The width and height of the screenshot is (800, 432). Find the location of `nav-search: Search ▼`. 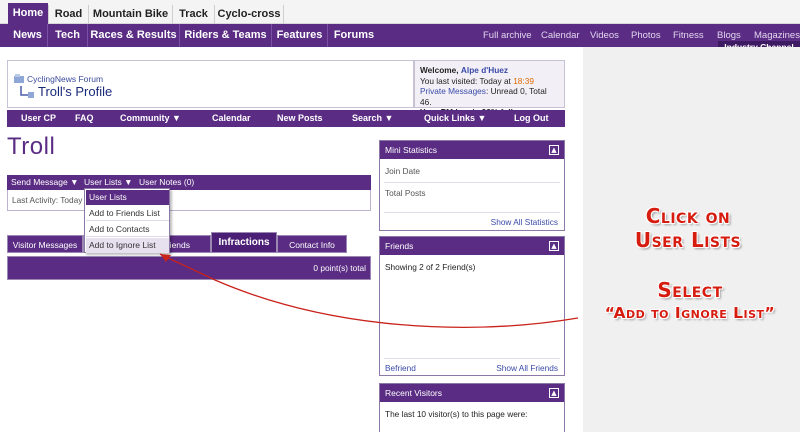

nav-search: Search ▼ is located at coordinates (372, 118).